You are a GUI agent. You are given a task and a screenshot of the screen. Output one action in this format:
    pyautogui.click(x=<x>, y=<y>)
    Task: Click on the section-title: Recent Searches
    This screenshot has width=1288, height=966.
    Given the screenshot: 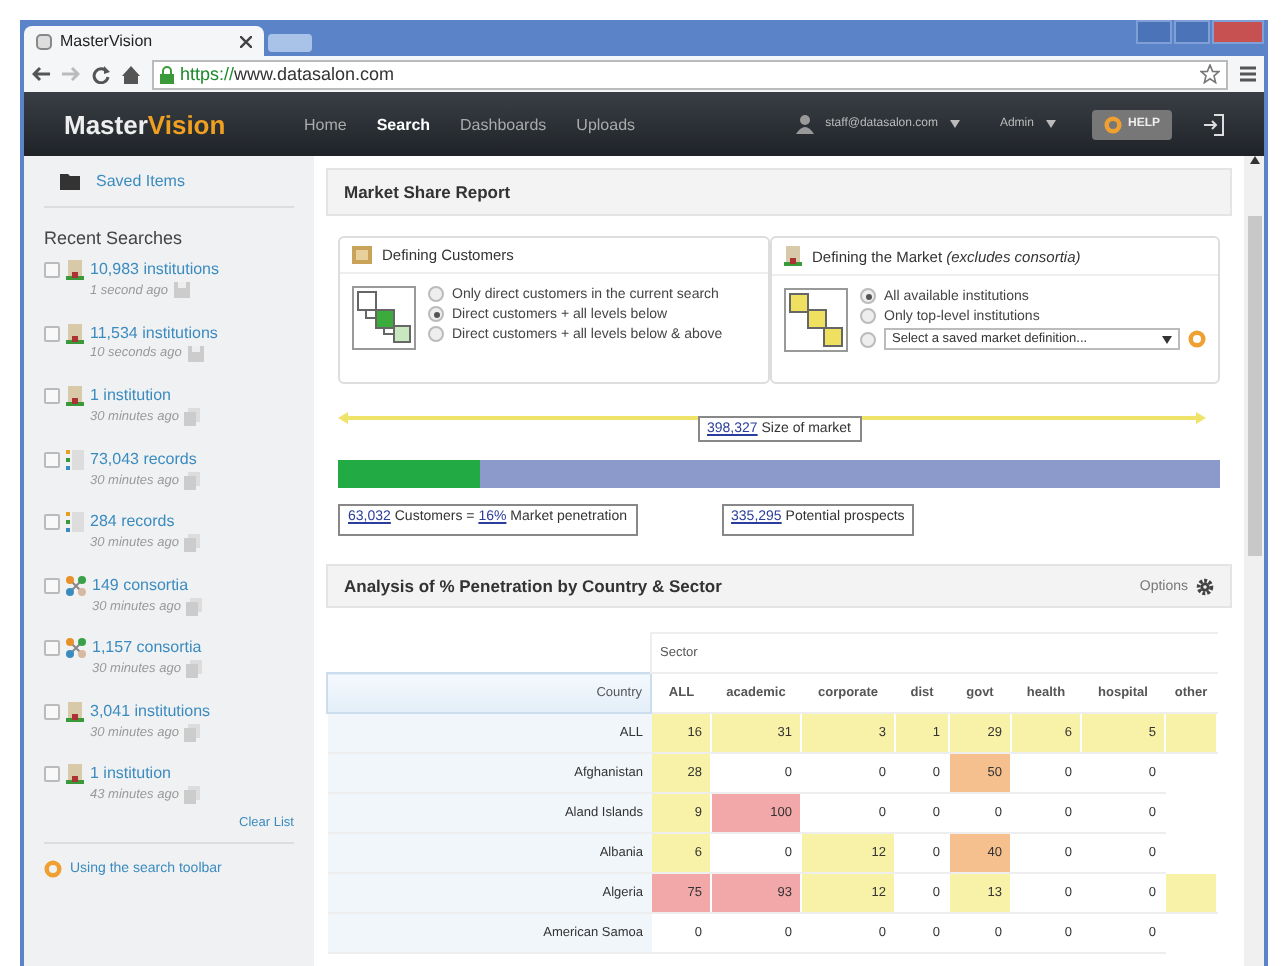 What is the action you would take?
    pyautogui.click(x=114, y=238)
    